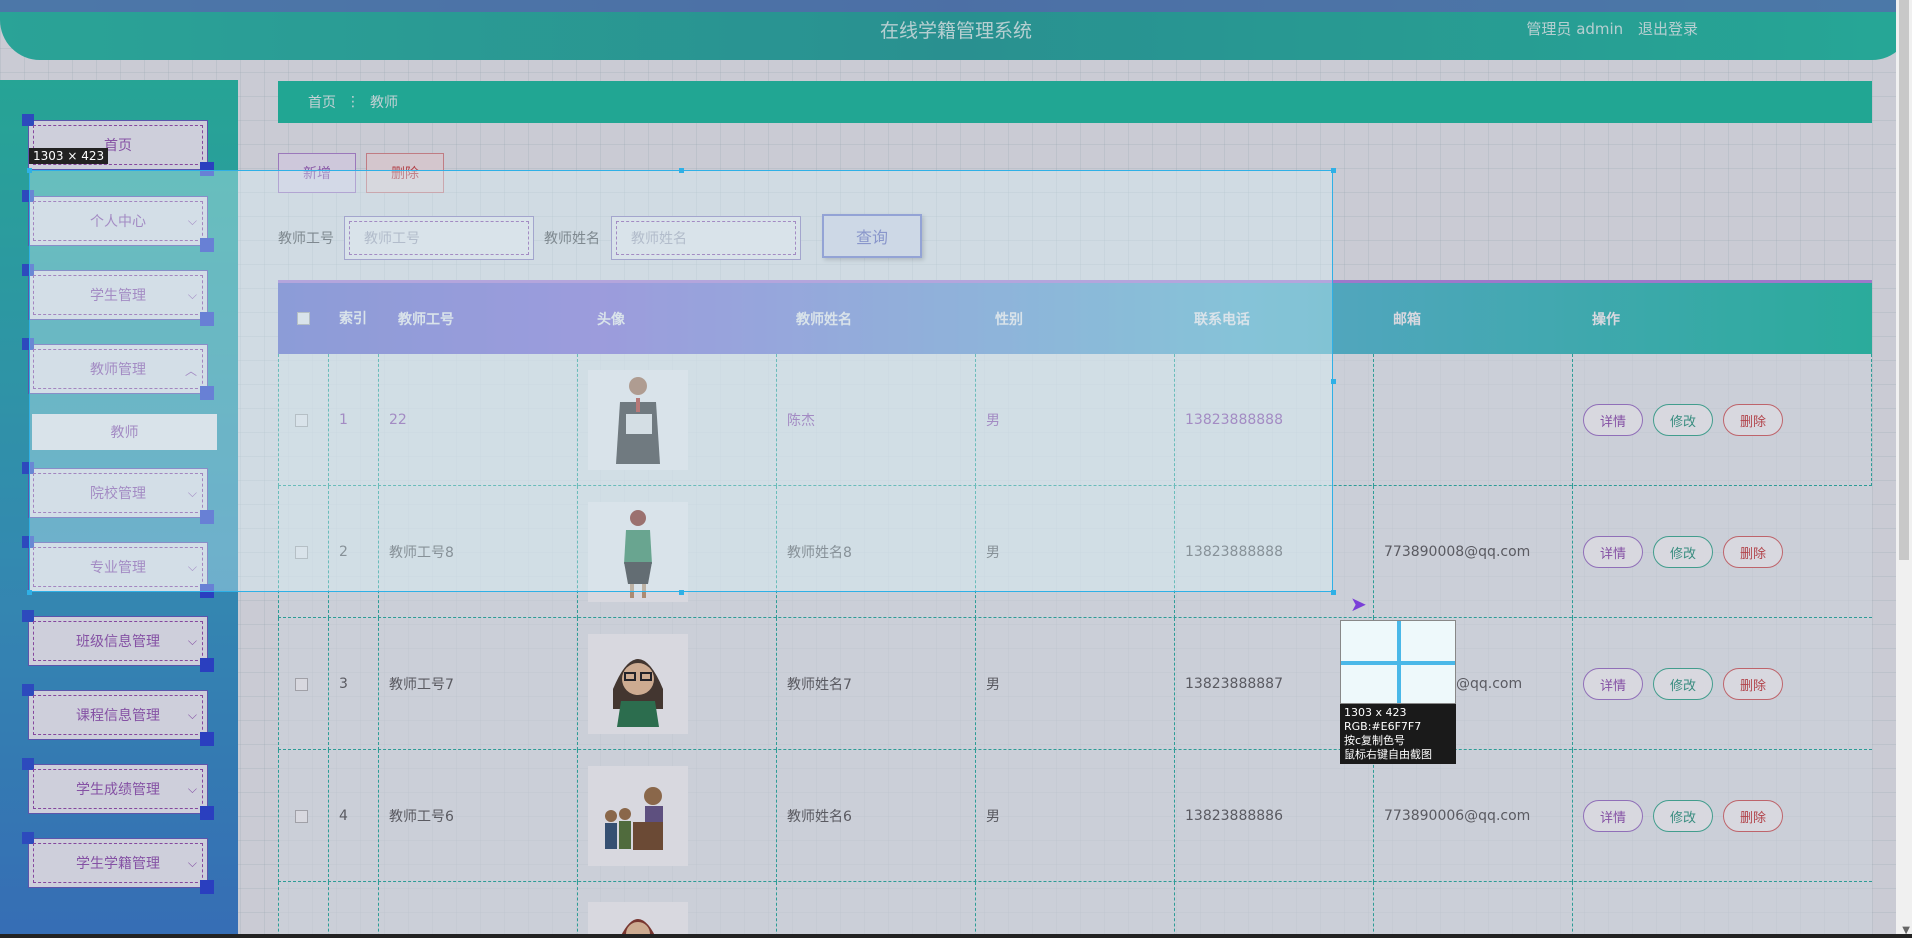 The height and width of the screenshot is (938, 1912). Describe the element at coordinates (1407, 319) in the screenshot. I see `column-header-email: 邮箱` at that location.